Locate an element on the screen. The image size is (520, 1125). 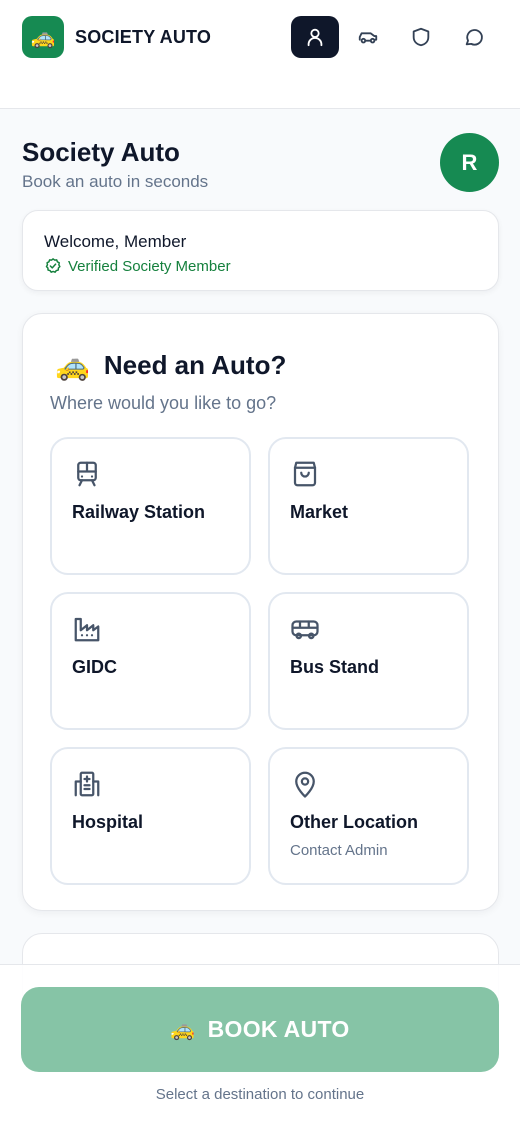
destination-label: Hospital is located at coordinates (108, 822).